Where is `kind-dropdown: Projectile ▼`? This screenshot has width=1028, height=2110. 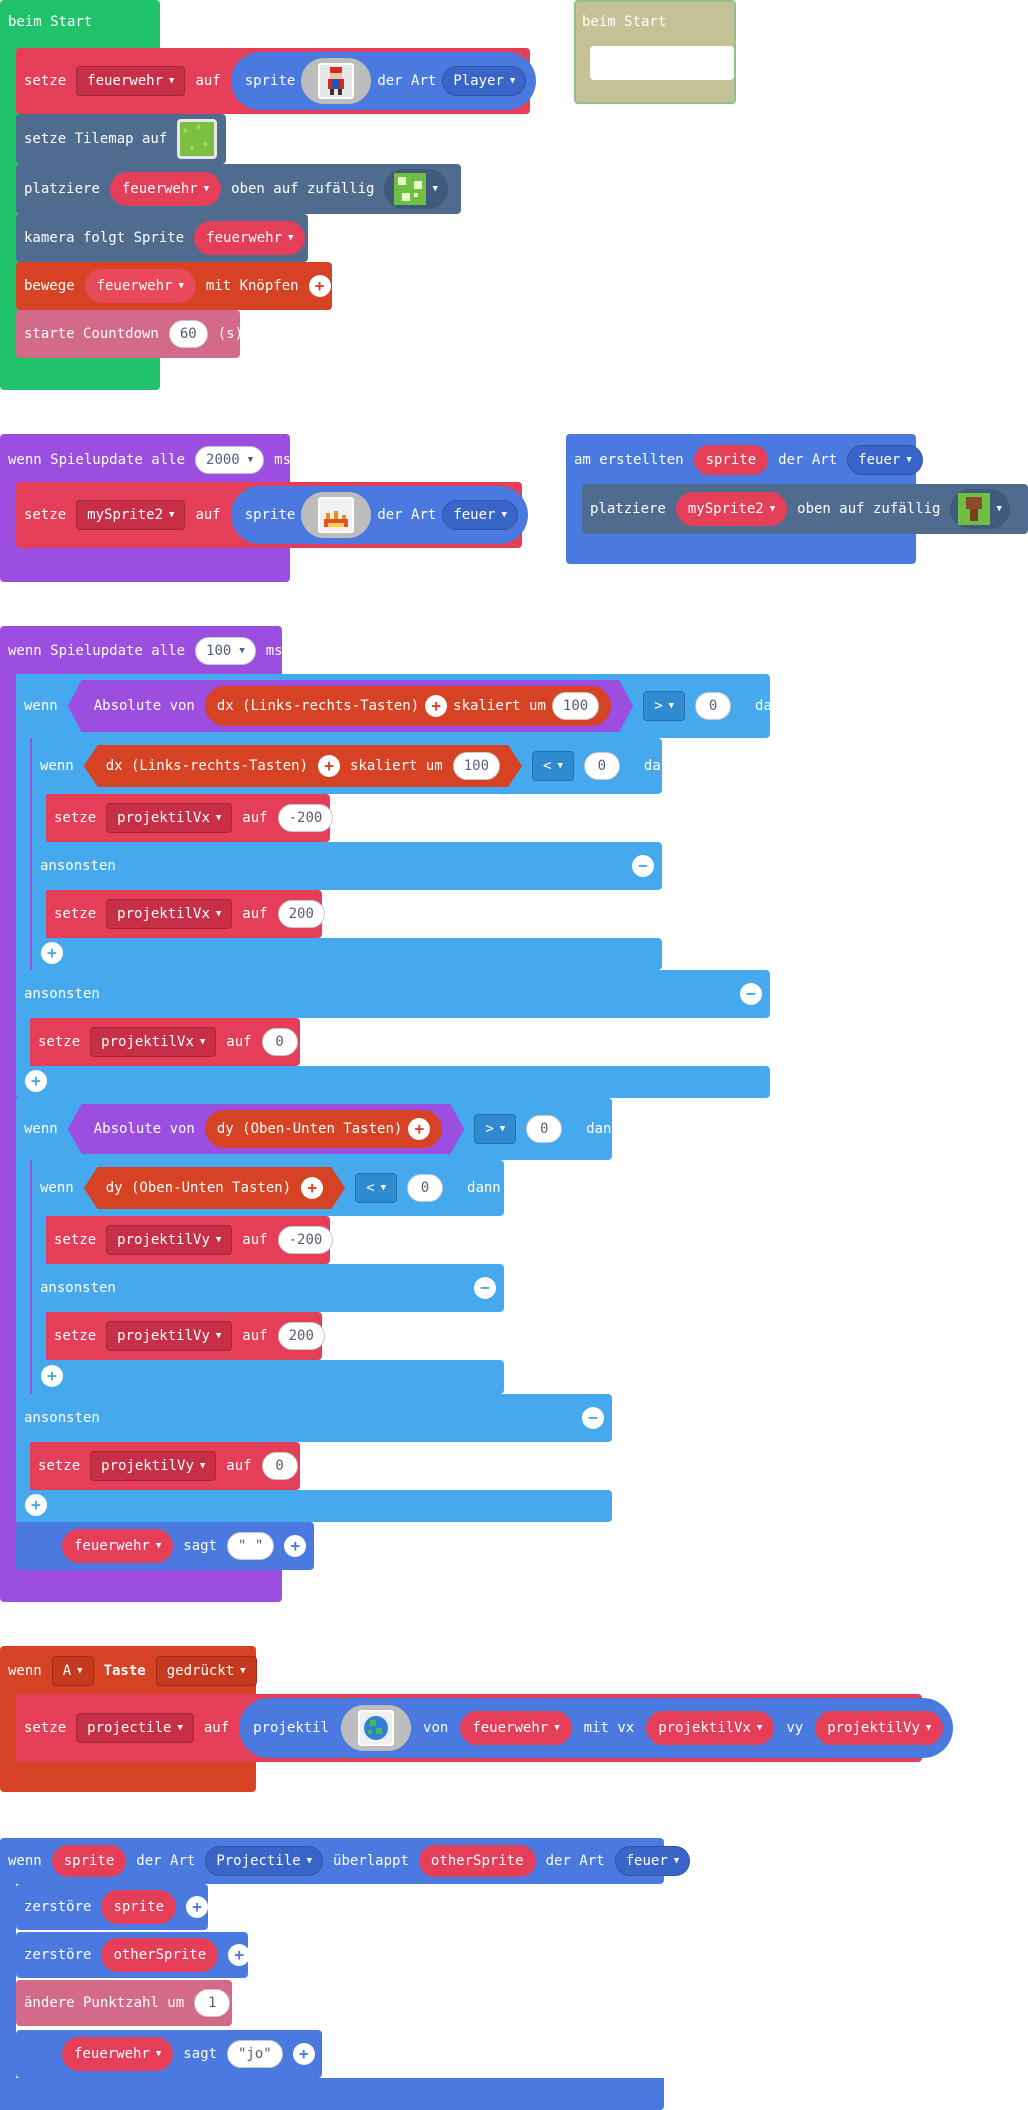
kind-dropdown: Projectile ▼ is located at coordinates (264, 1861).